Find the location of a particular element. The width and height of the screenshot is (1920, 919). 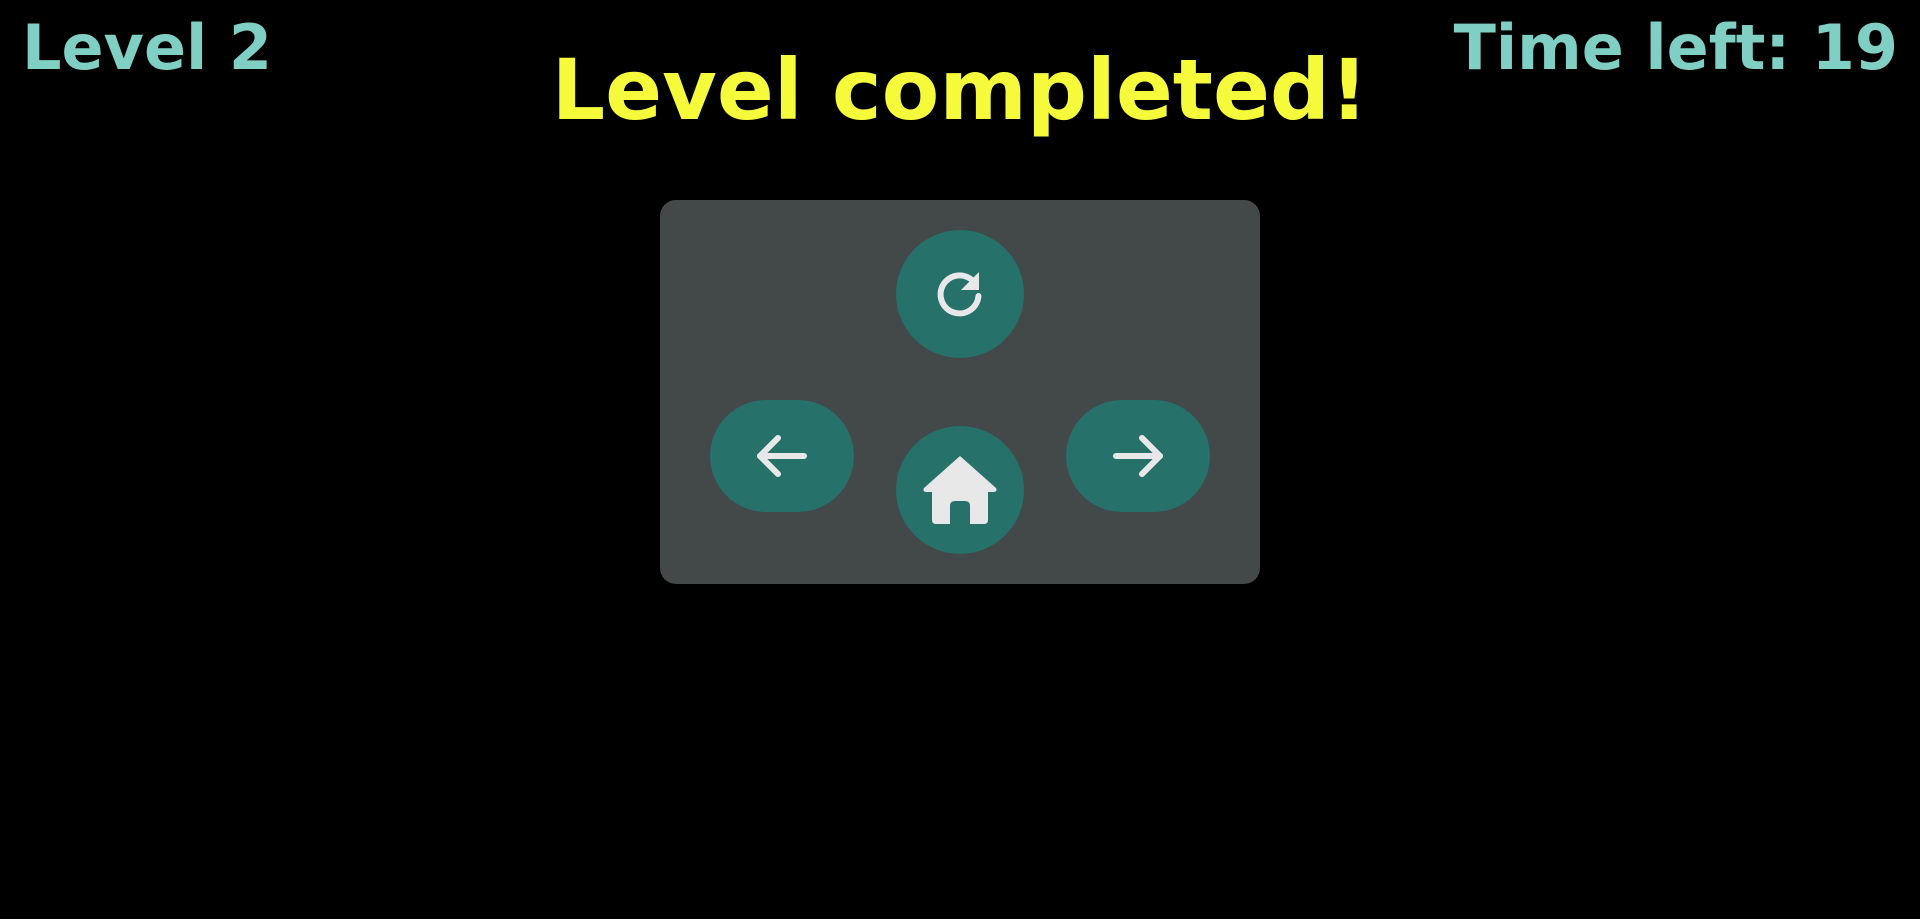

arrow-right-icon is located at coordinates (1138, 456).